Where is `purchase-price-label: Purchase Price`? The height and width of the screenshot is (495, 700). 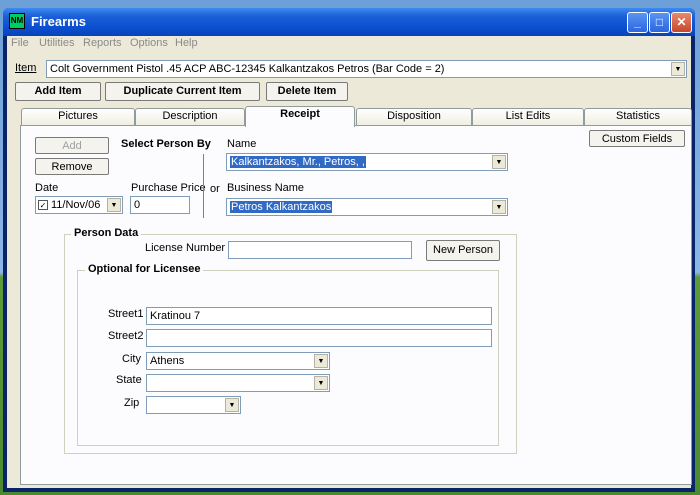
purchase-price-label: Purchase Price is located at coordinates (168, 188).